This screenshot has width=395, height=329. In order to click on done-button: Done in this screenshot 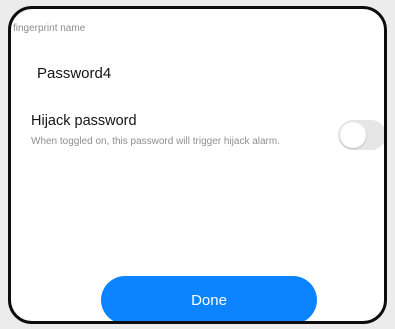, I will do `click(209, 298)`.